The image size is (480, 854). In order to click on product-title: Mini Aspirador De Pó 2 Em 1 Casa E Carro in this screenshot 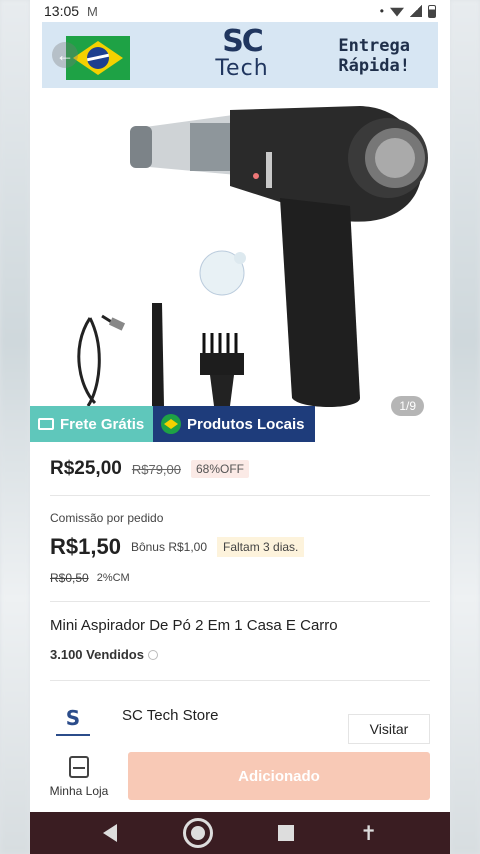, I will do `click(194, 625)`.